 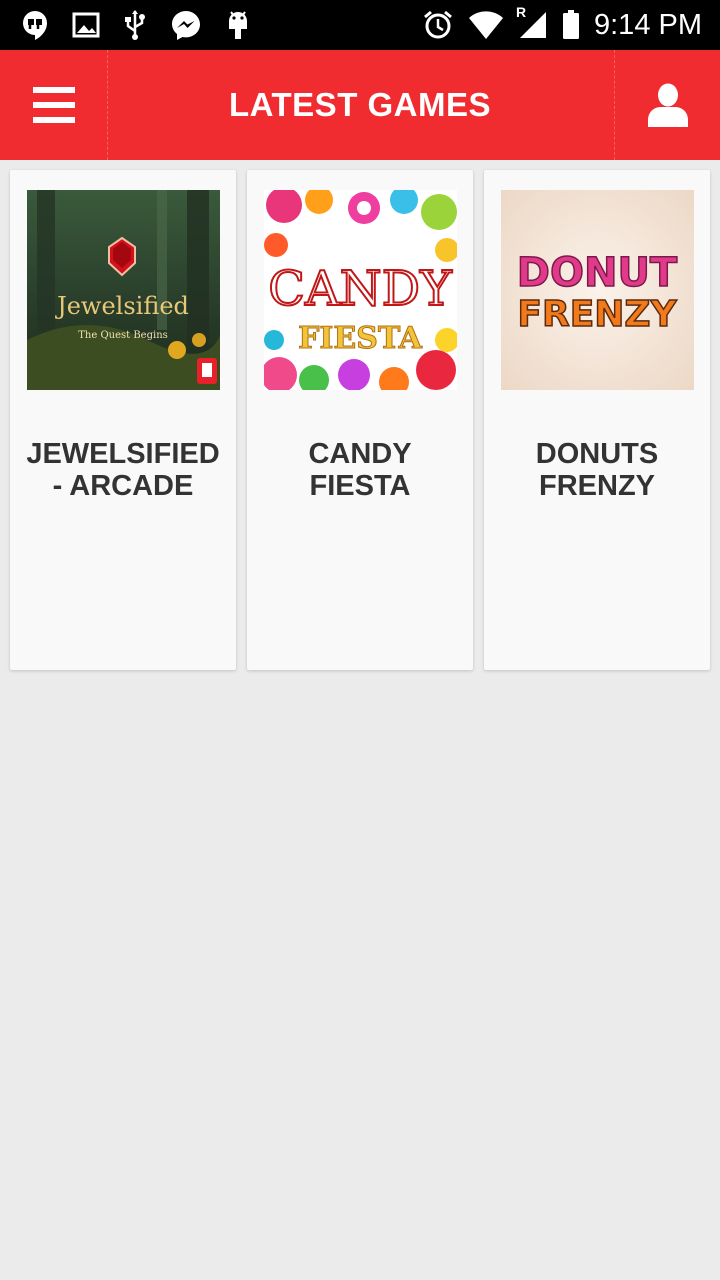 I want to click on signal-roaming-icon: R, so click(x=532, y=22).